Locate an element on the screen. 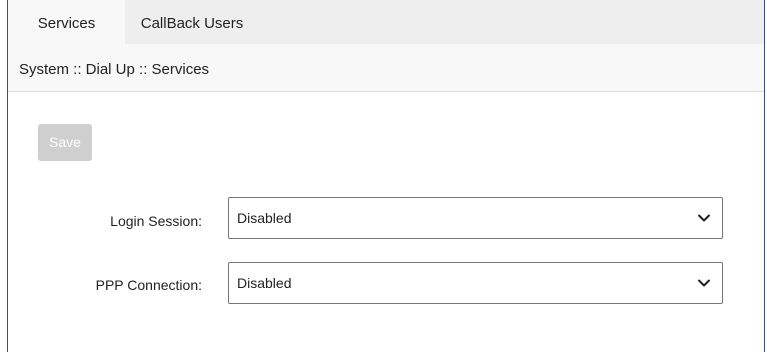  breadcrumb: System :: Dial Up :: Services is located at coordinates (114, 69).